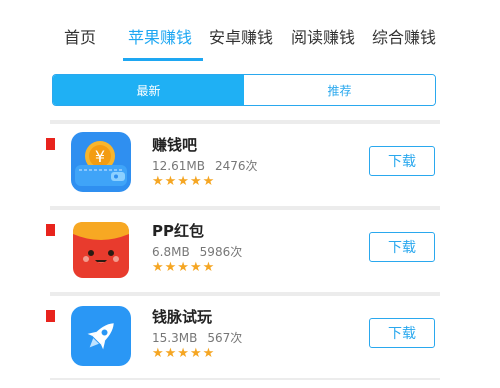  I want to click on sort-segmented-control: 最新 推荐, so click(244, 90).